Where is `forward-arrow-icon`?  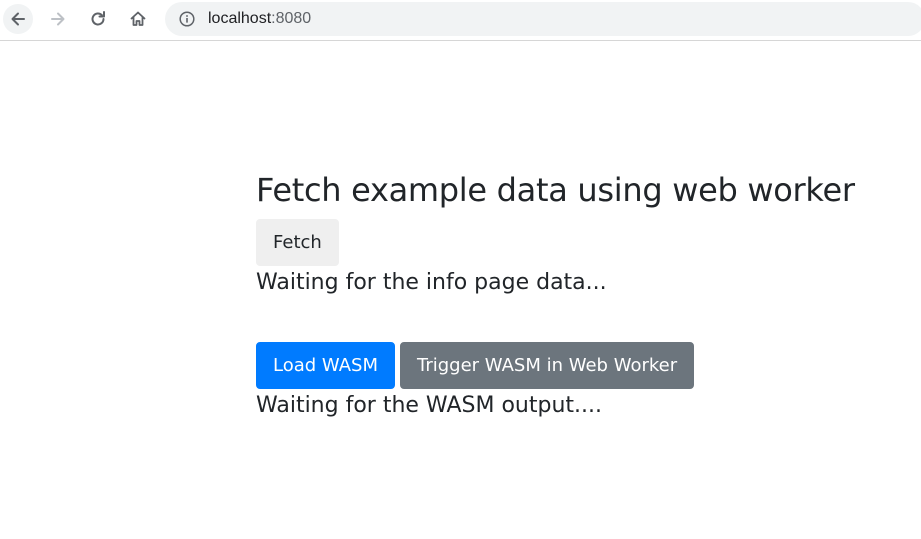 forward-arrow-icon is located at coordinates (58, 19).